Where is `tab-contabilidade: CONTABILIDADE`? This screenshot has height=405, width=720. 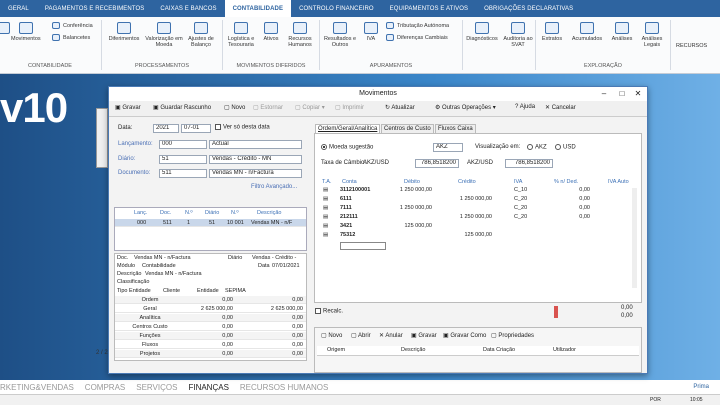
tab-contabilidade: CONTABILIDADE is located at coordinates (258, 8).